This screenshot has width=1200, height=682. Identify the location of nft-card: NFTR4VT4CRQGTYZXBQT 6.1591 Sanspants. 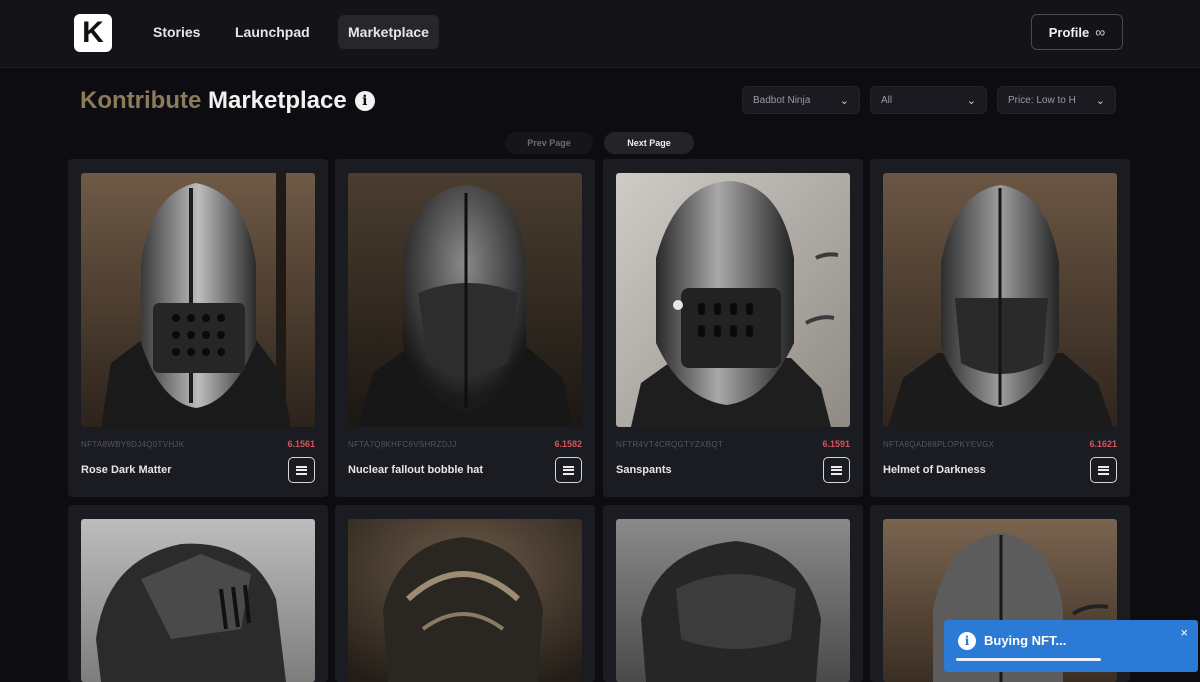
(733, 328).